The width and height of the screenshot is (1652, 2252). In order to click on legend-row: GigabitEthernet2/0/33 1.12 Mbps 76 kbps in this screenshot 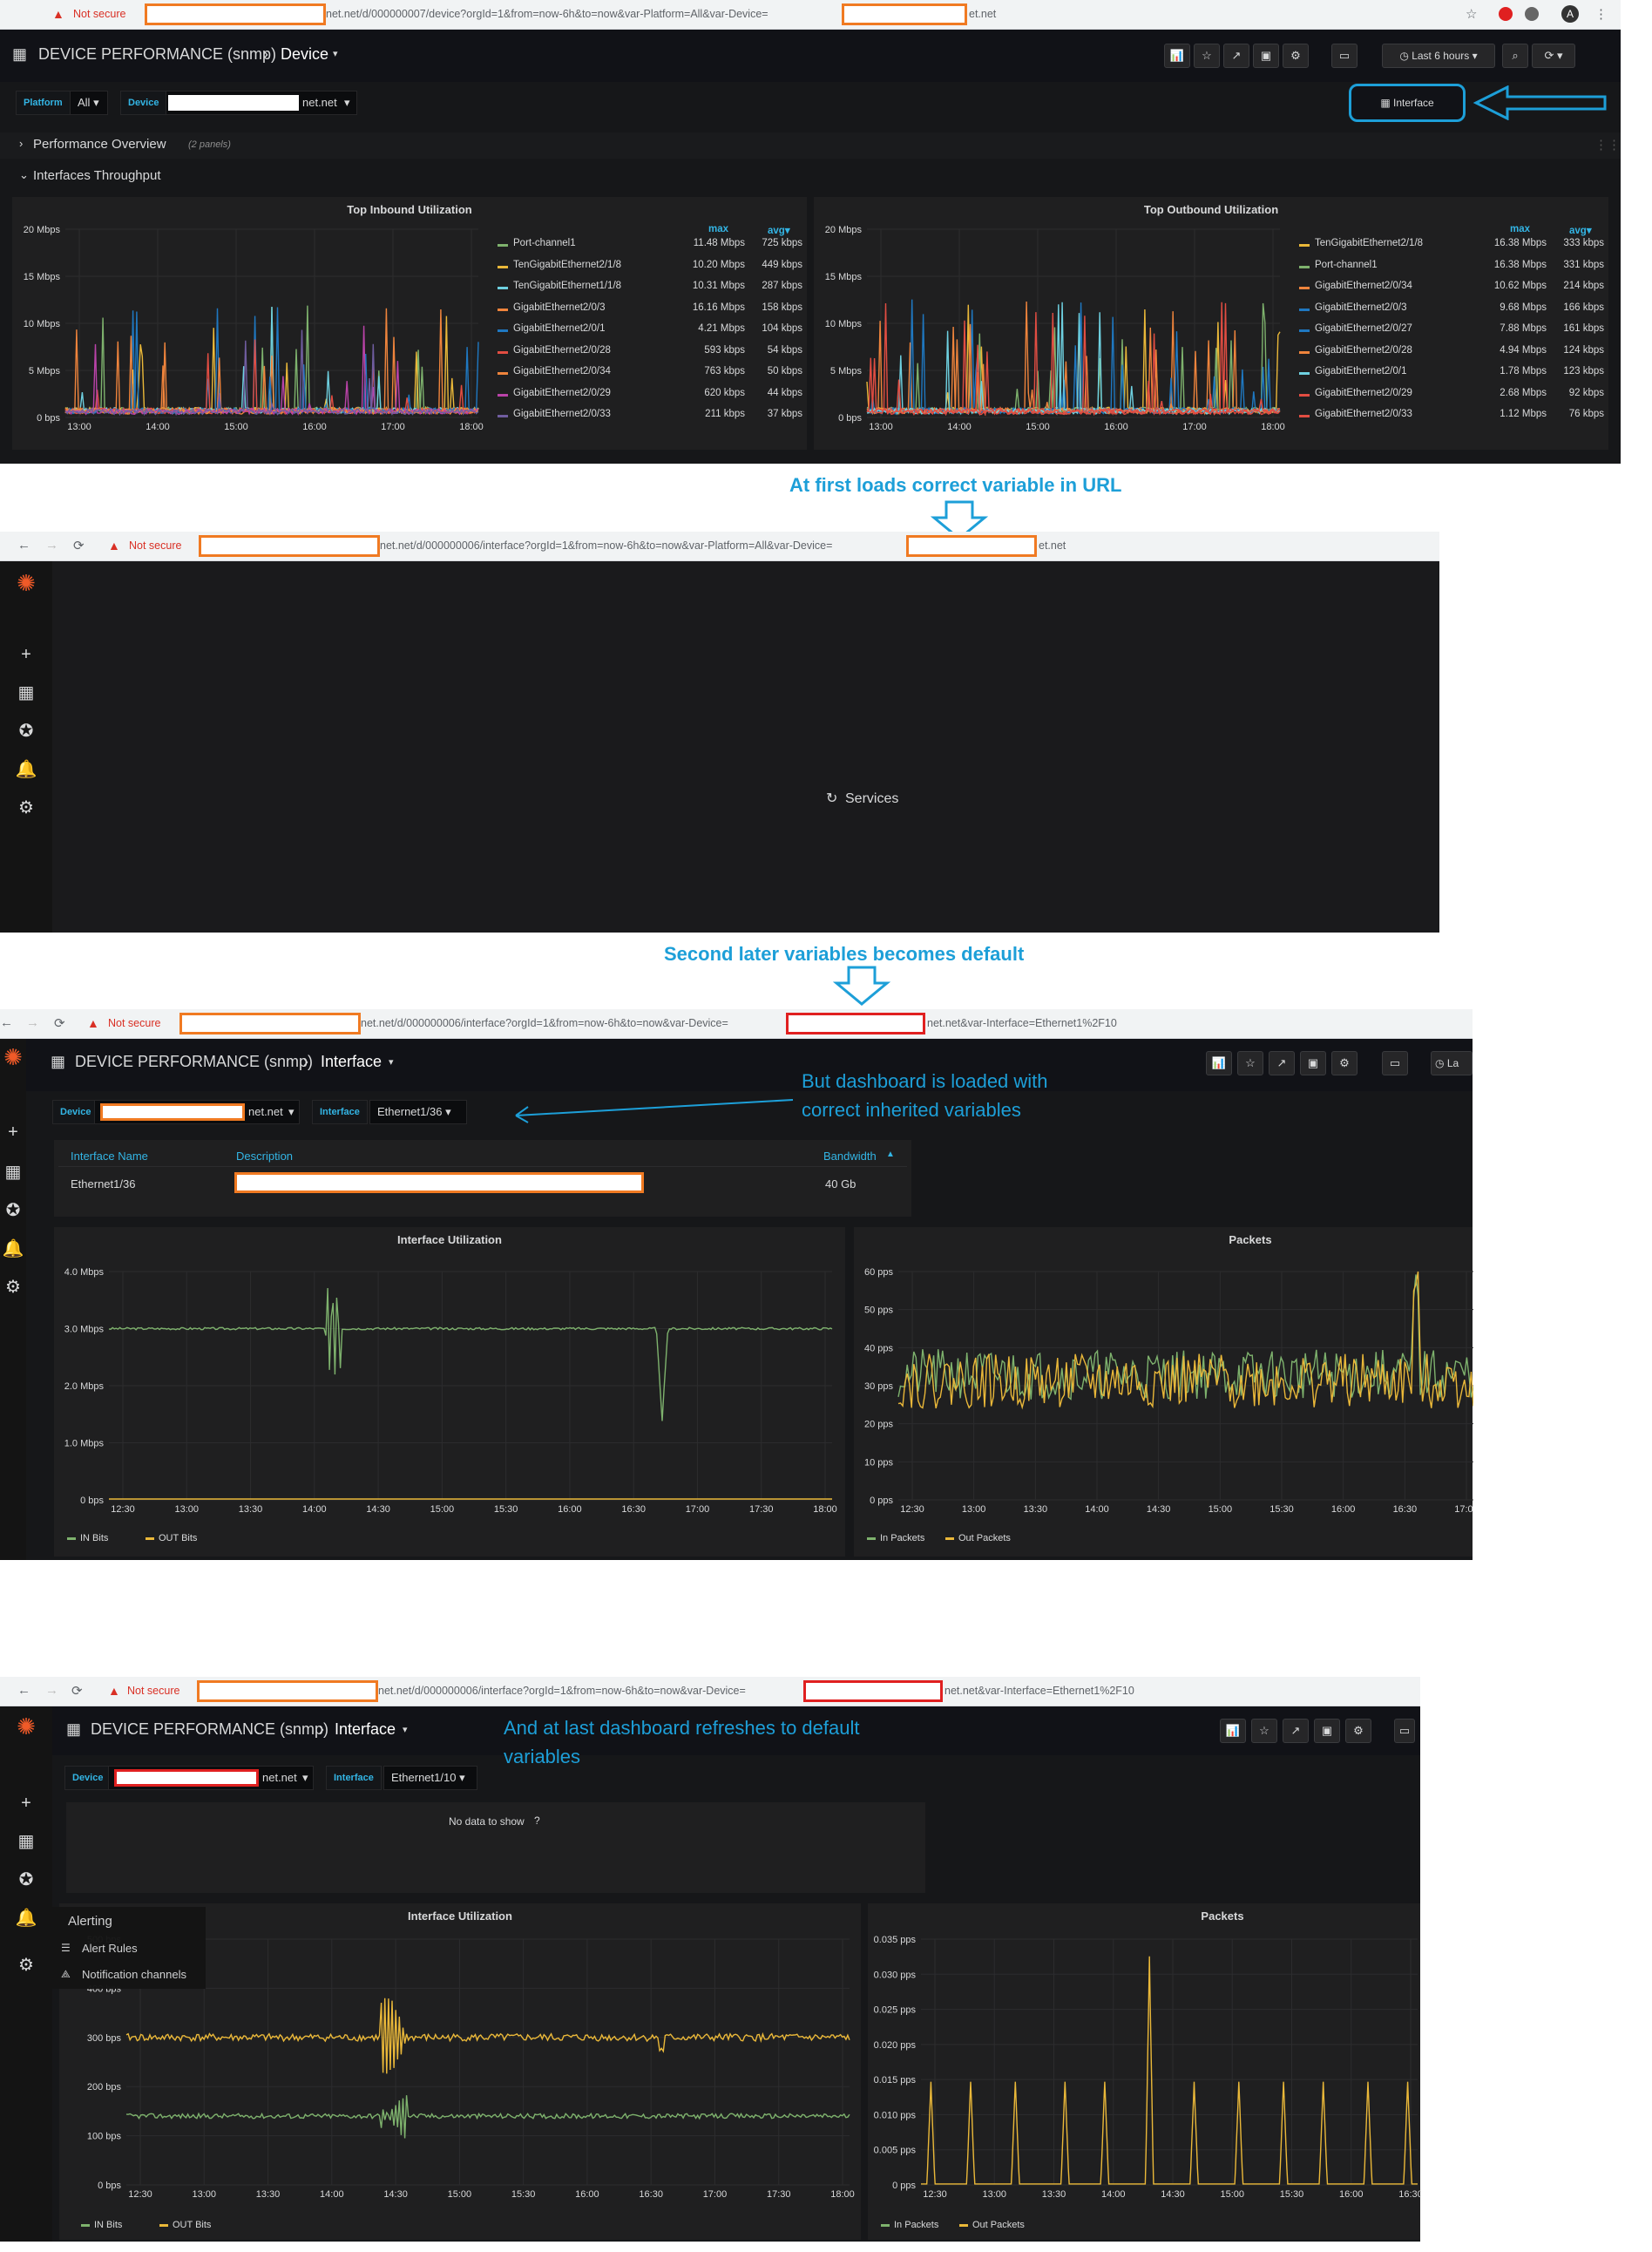, I will do `click(1449, 416)`.